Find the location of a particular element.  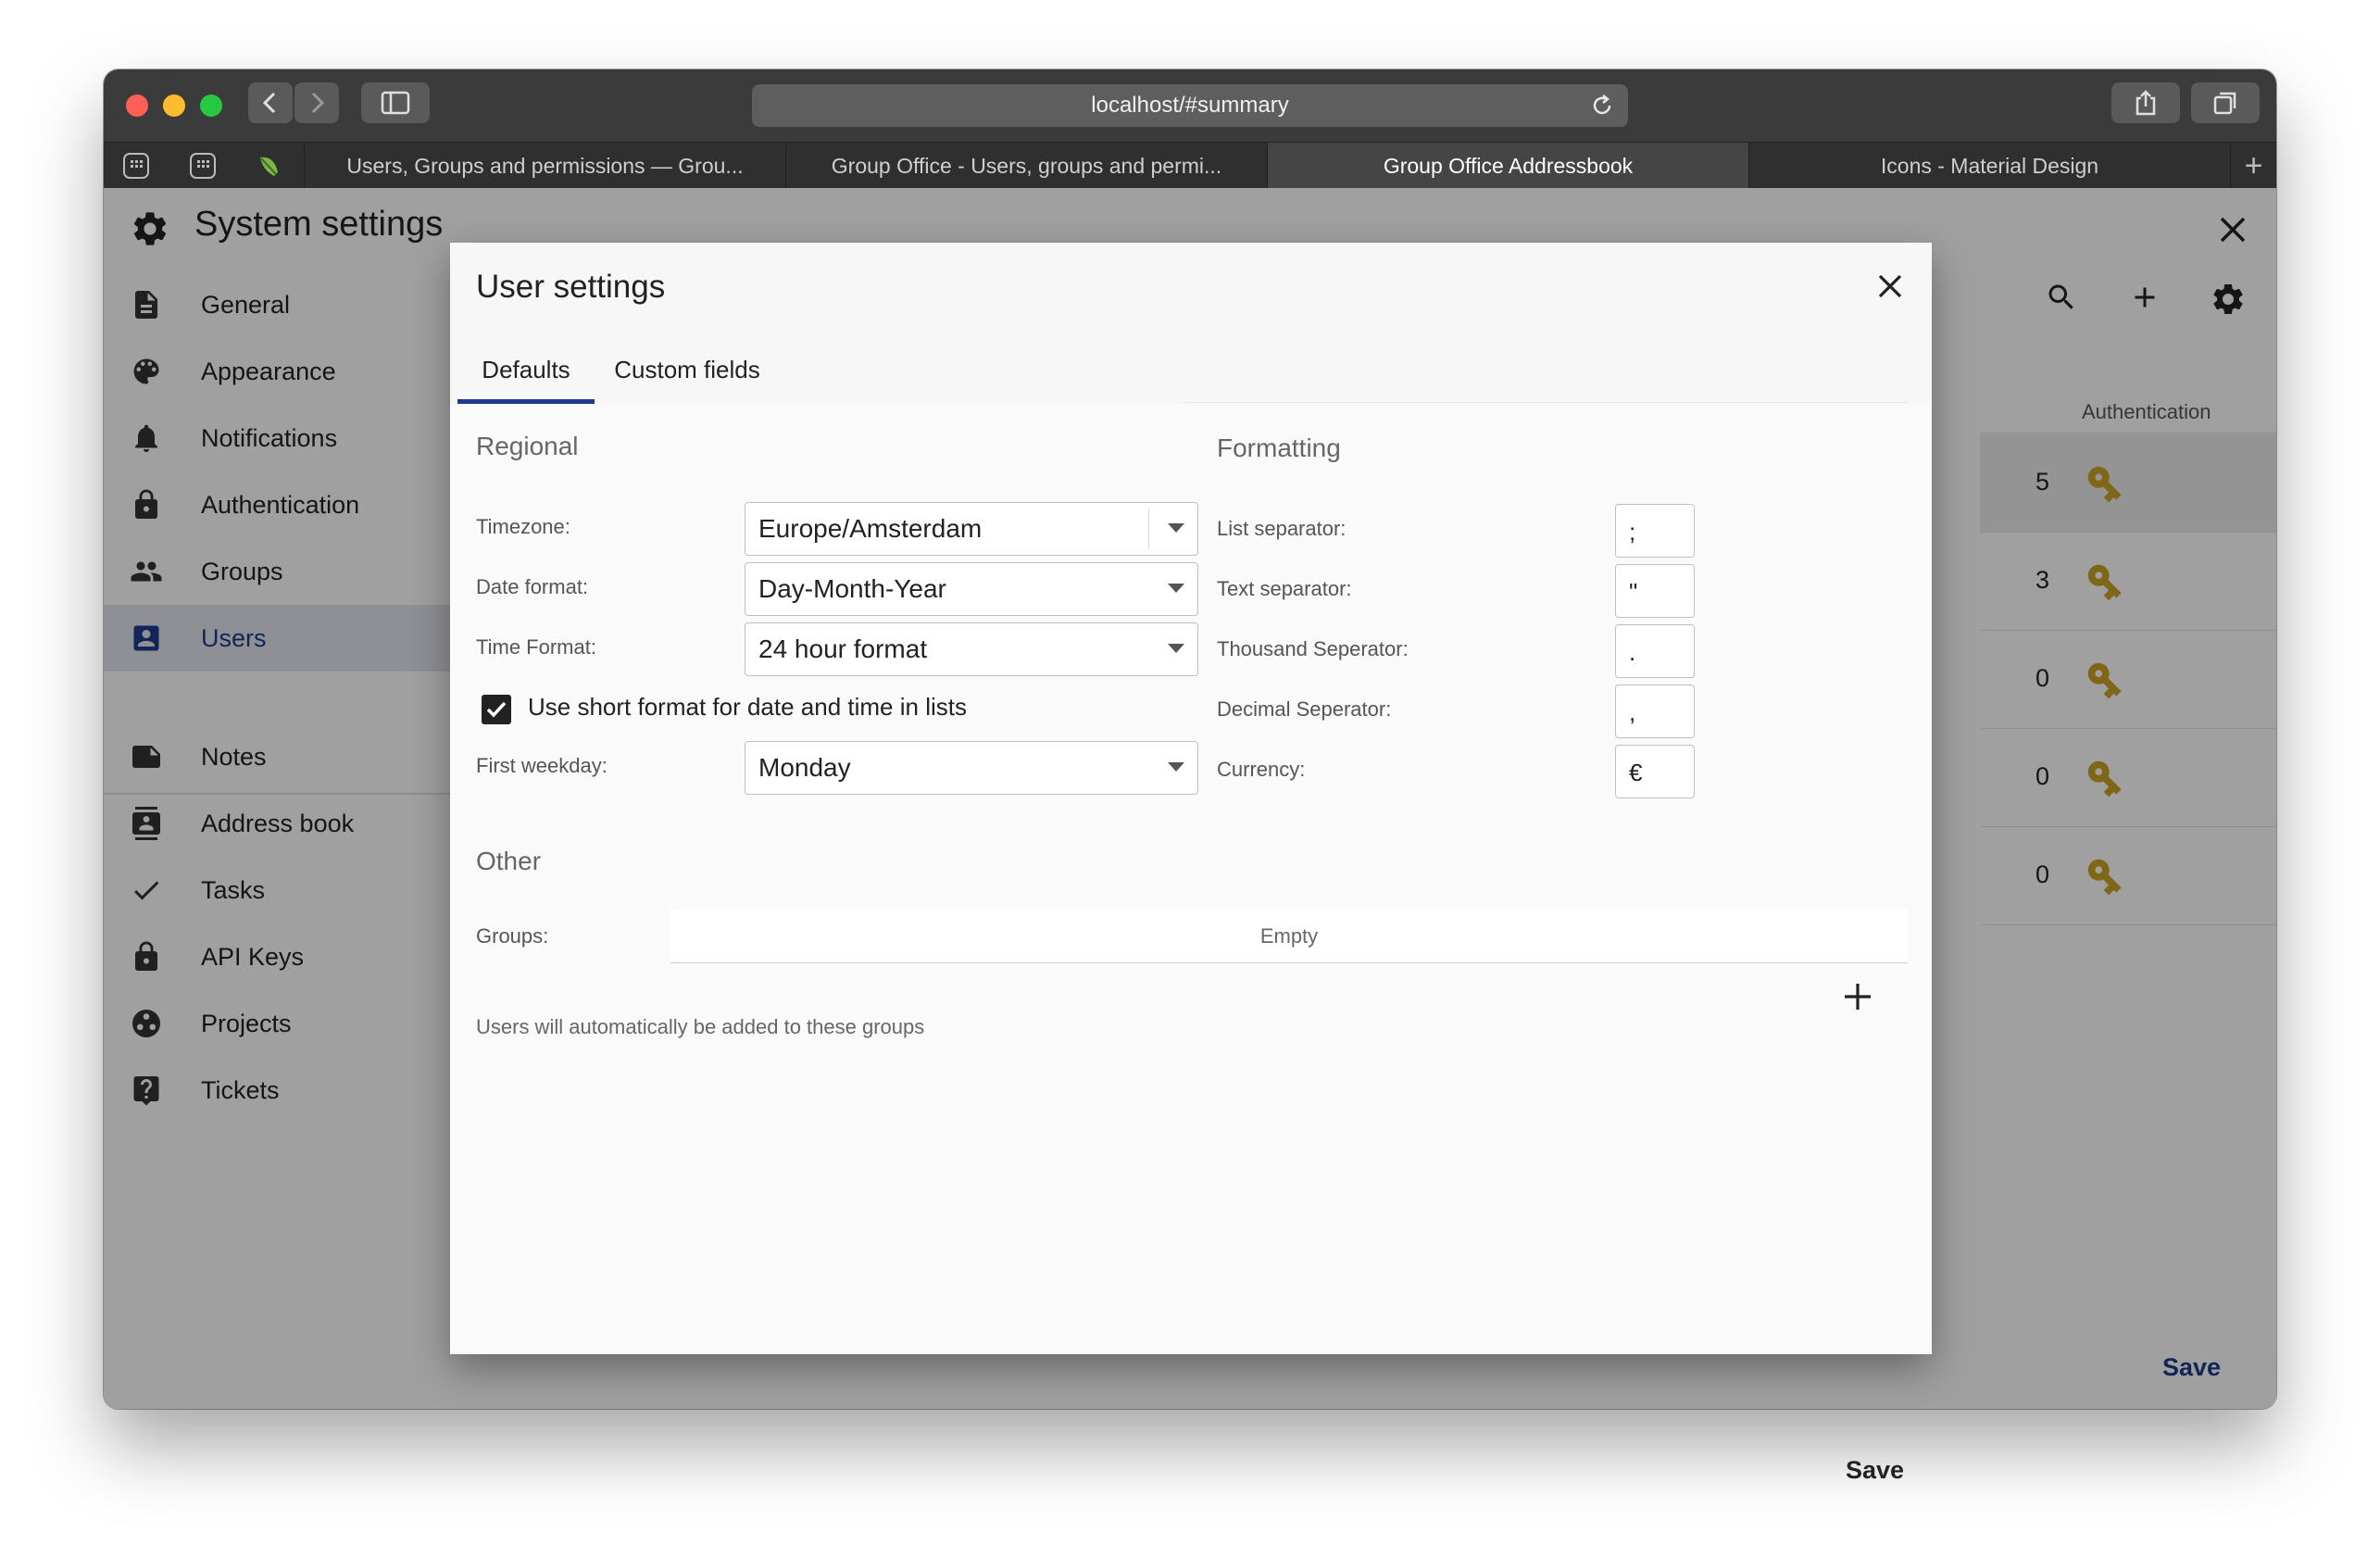

chevron-right-icon is located at coordinates (318, 103).